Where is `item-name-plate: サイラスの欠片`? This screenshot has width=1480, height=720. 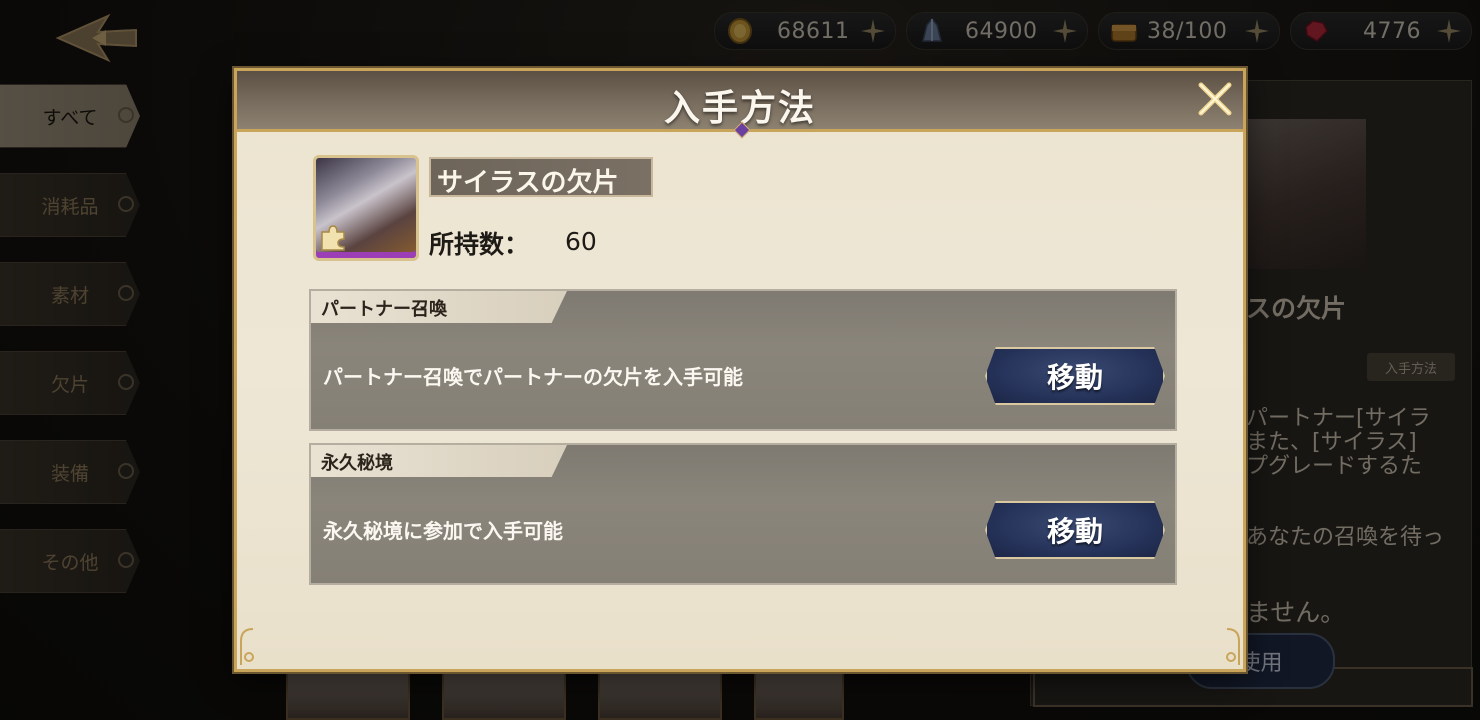 item-name-plate: サイラスの欠片 is located at coordinates (541, 177).